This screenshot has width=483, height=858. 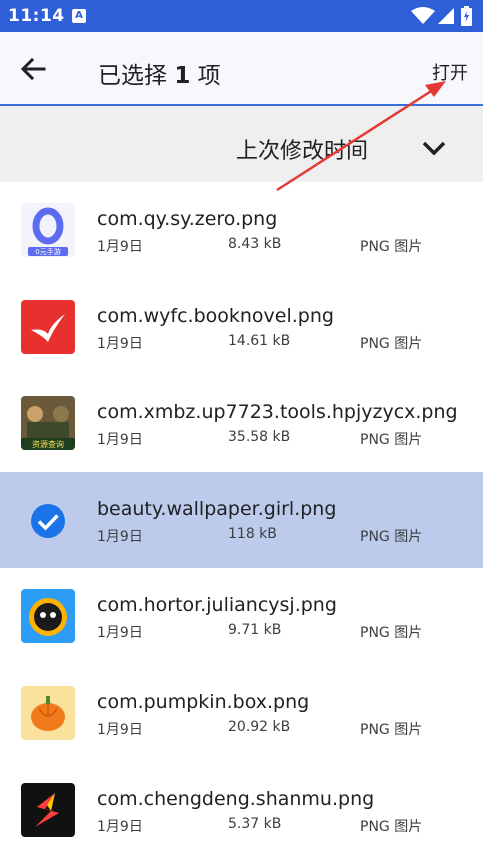 I want to click on selection-title: 已选择 1 项, so click(x=159, y=73).